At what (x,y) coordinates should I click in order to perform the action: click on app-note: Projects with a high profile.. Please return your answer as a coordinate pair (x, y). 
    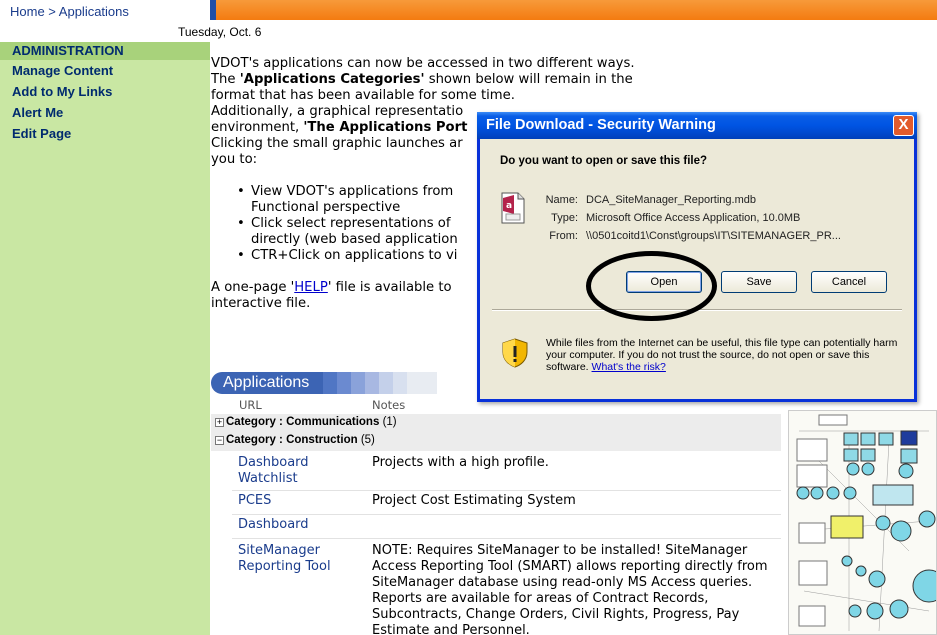
    Looking at the image, I should click on (460, 462).